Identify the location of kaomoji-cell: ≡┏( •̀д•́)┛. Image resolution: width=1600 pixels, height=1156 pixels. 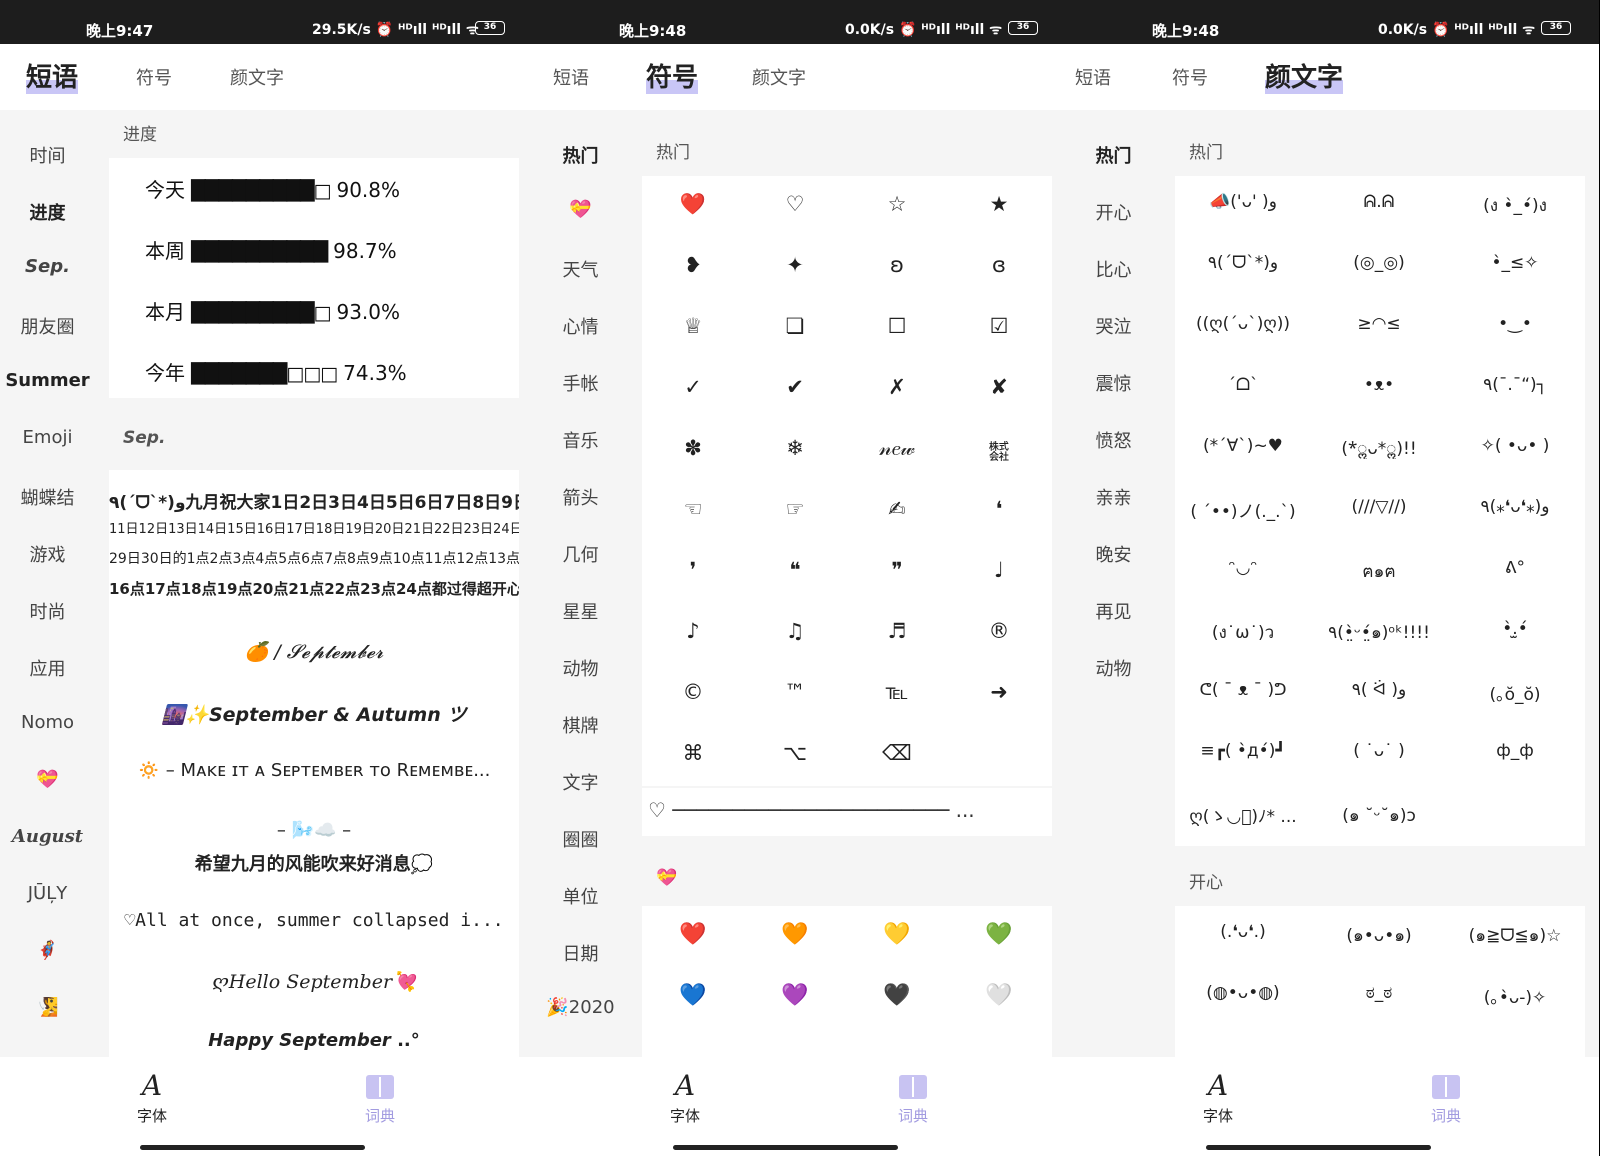
(1243, 751).